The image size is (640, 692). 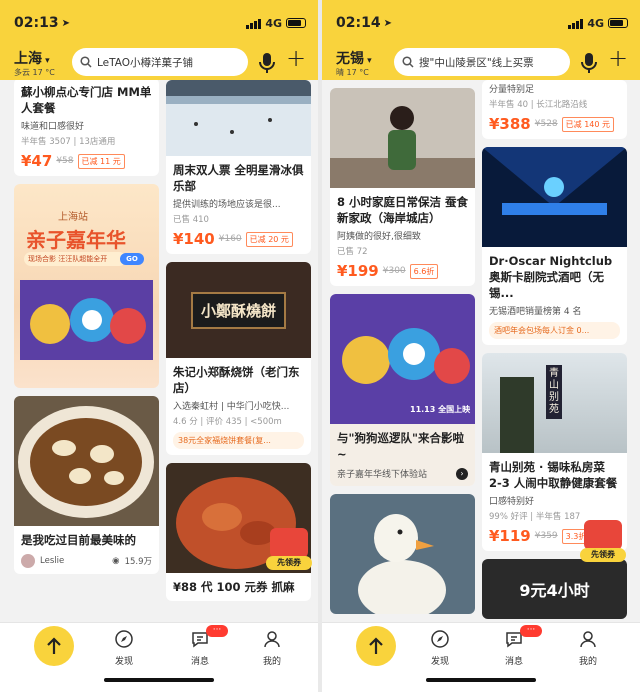 What do you see at coordinates (230, 239) in the screenshot?
I see `deal-old-price: ¥160` at bounding box center [230, 239].